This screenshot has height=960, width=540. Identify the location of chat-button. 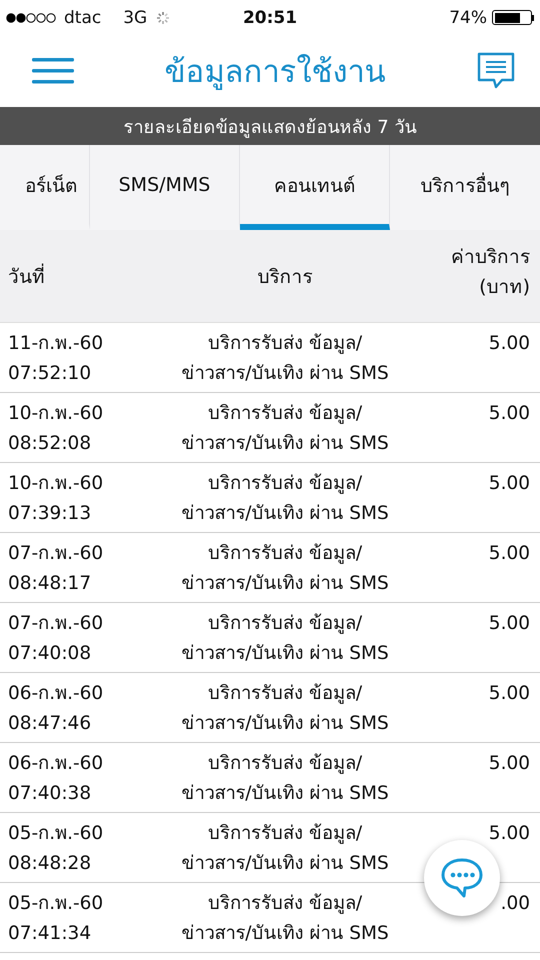
(462, 878).